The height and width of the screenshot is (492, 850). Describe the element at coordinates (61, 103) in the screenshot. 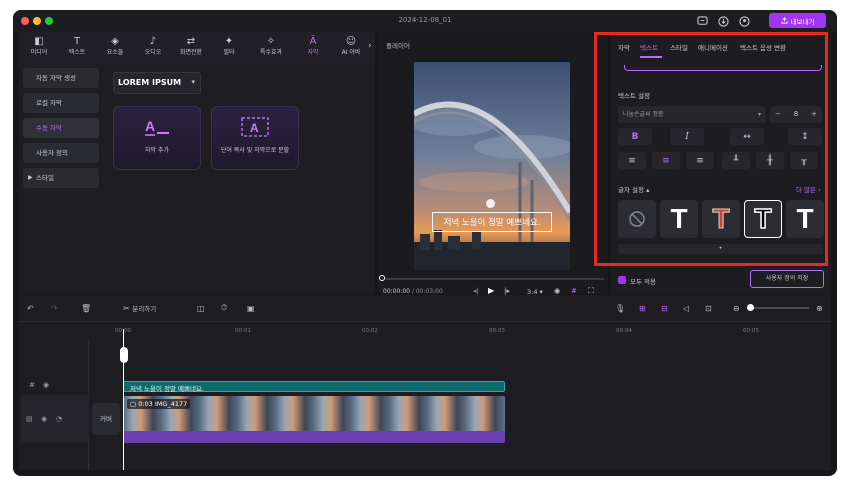

I see `side-item-local-subtitle: 로컬 자막` at that location.